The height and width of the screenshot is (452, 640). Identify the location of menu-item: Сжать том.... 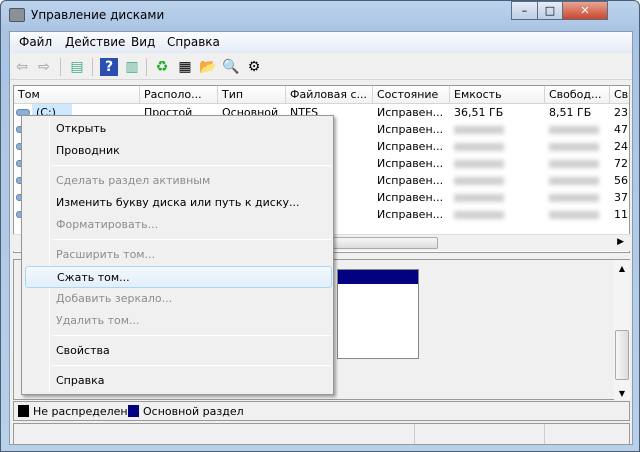
(178, 277).